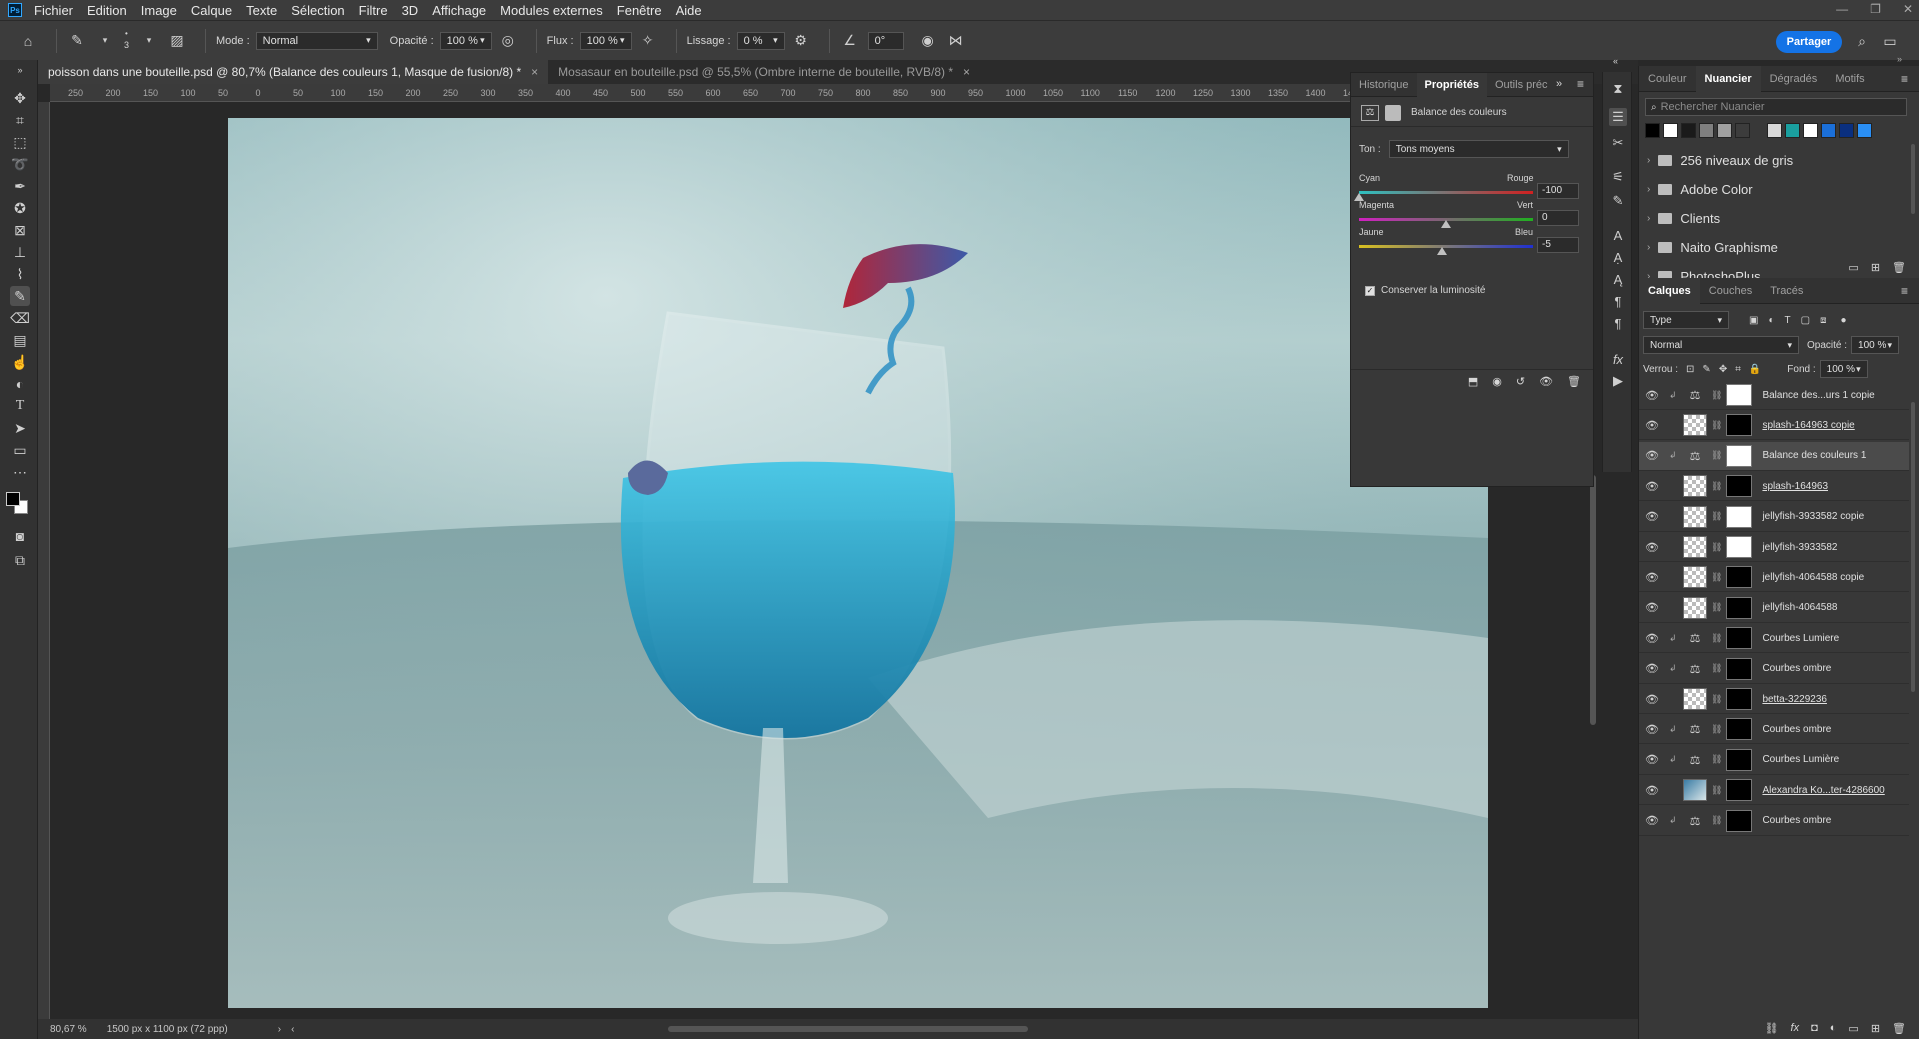 The height and width of the screenshot is (1039, 1919). What do you see at coordinates (1843, 320) in the screenshot?
I see `filter-toggle-icon: ●` at bounding box center [1843, 320].